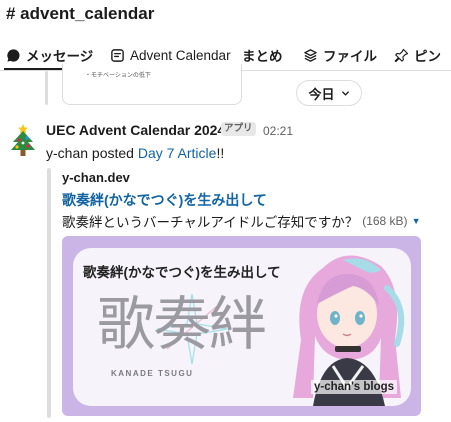  I want to click on previous-attachment-bar, so click(46, 88).